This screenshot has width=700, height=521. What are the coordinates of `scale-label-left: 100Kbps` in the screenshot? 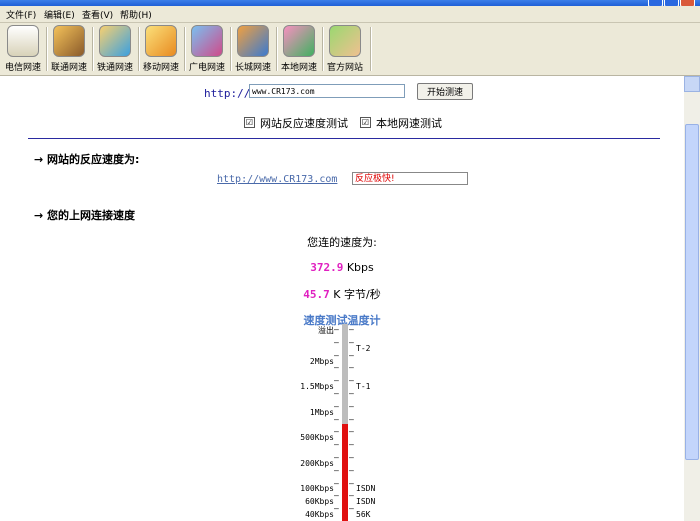 It's located at (317, 488).